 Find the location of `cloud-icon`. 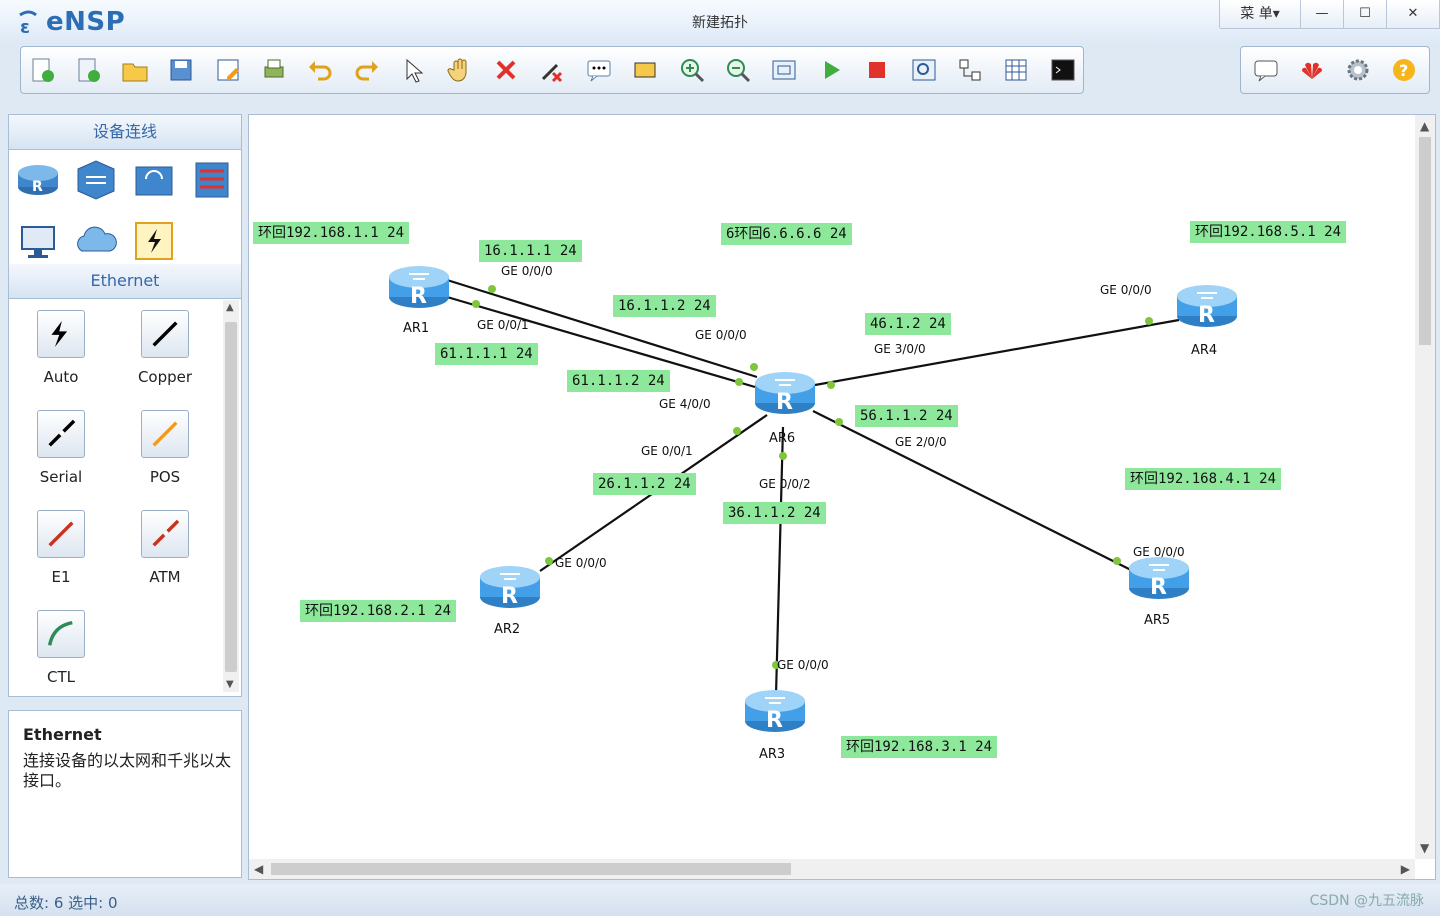

cloud-icon is located at coordinates (96, 241).